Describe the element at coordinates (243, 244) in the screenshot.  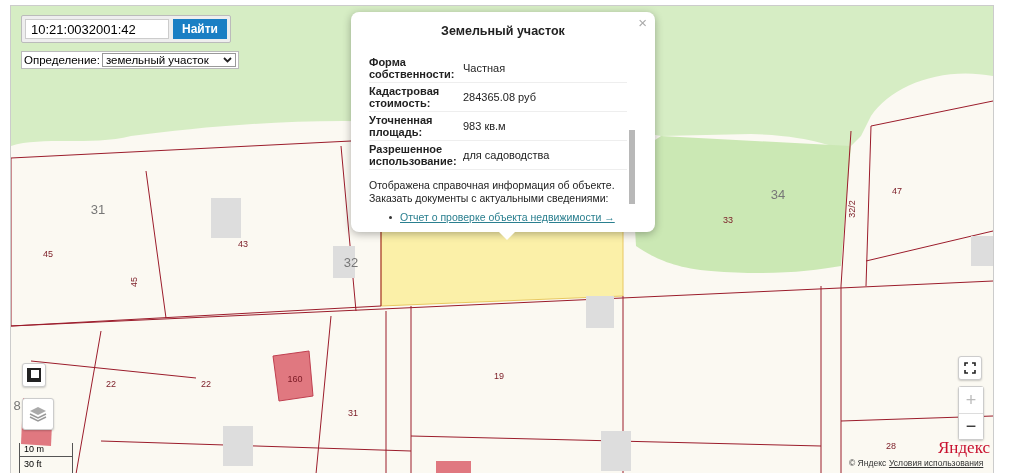
I see `parcel-number: 43` at that location.